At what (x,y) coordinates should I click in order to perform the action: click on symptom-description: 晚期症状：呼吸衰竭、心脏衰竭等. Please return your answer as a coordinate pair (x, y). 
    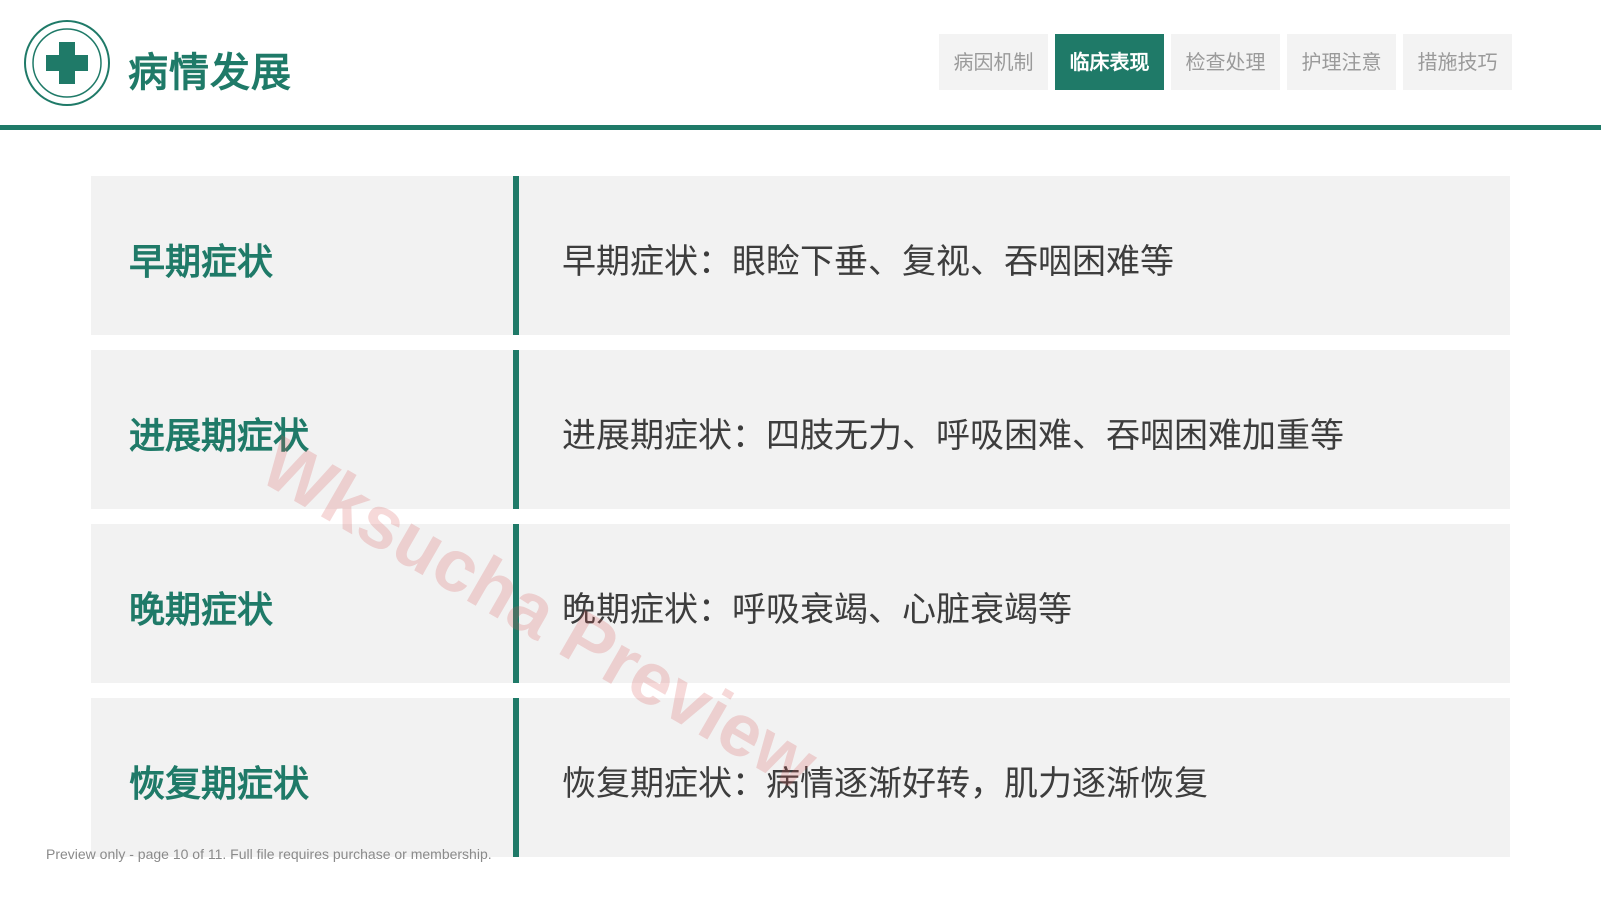
    Looking at the image, I should click on (817, 610).